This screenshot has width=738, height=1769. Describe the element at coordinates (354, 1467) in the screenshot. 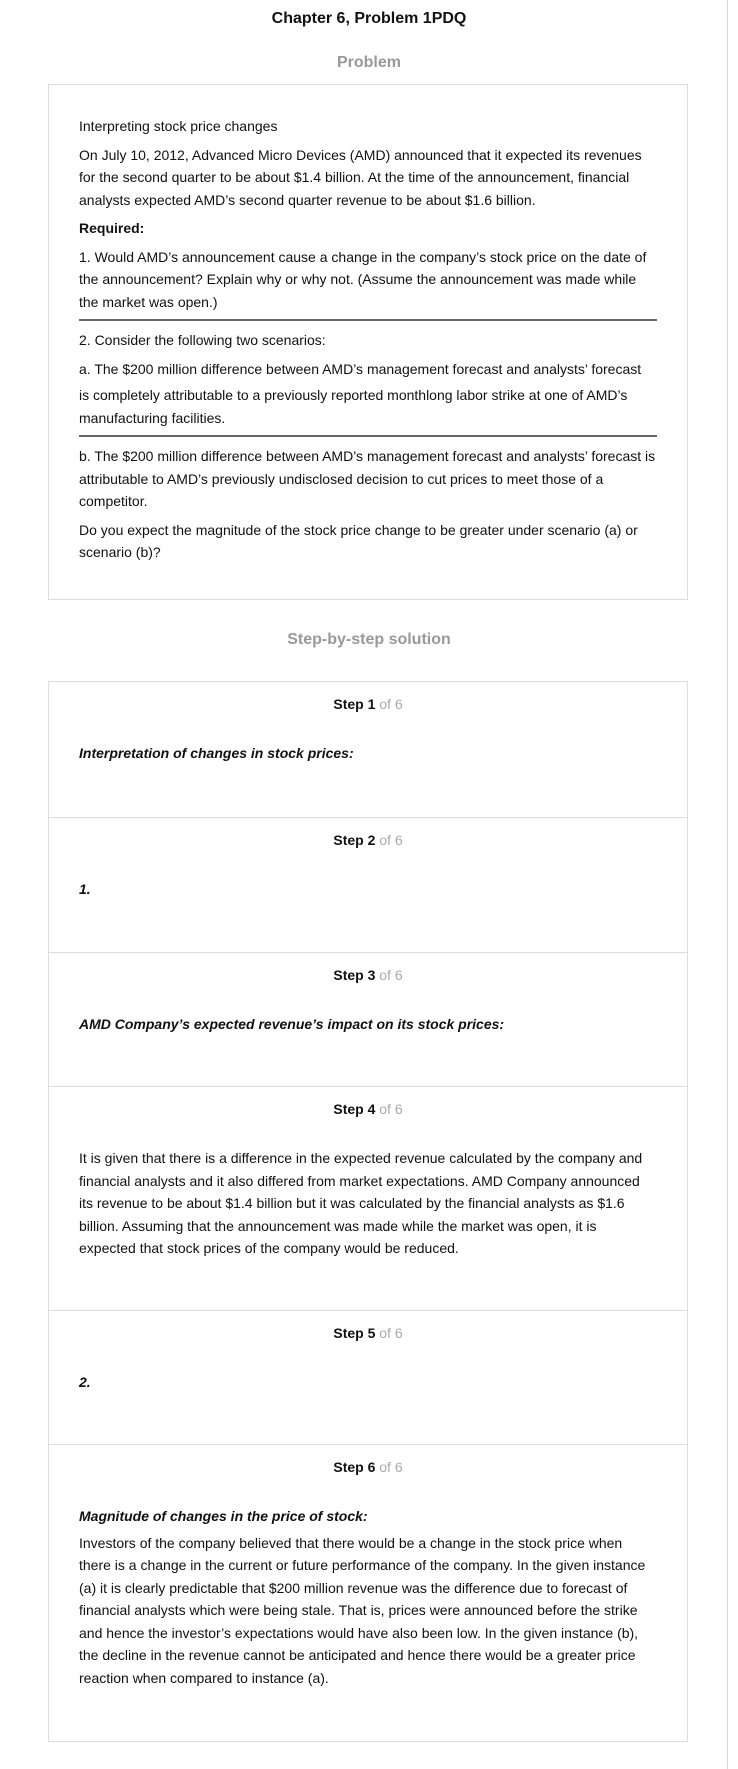

I see `step-label: Step 6` at that location.